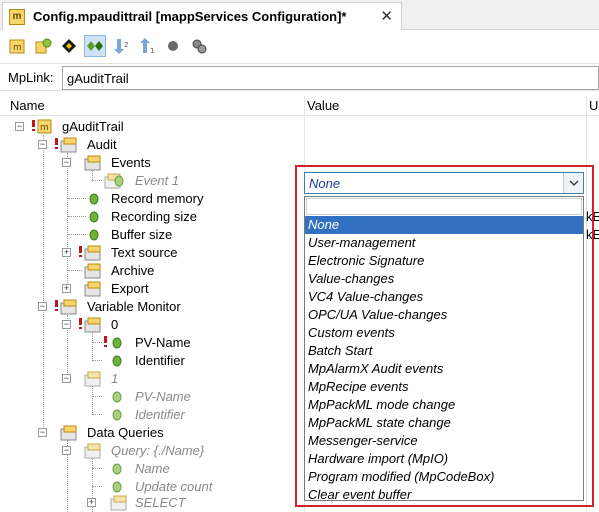  Describe the element at coordinates (115, 378) in the screenshot. I see `tree-label: 1` at that location.